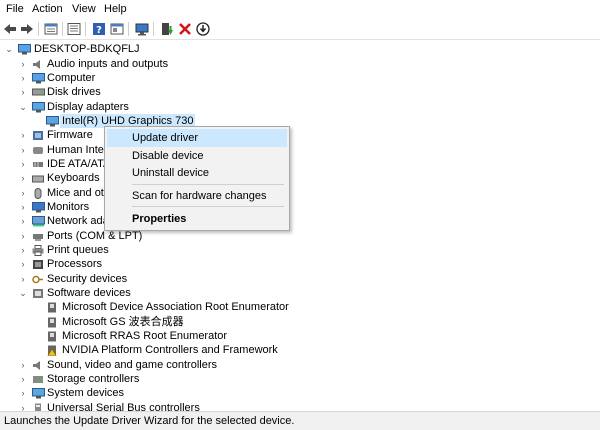 The height and width of the screenshot is (430, 600). Describe the element at coordinates (197, 173) in the screenshot. I see `uninstall-device-menu-item: Uninstall device` at that location.